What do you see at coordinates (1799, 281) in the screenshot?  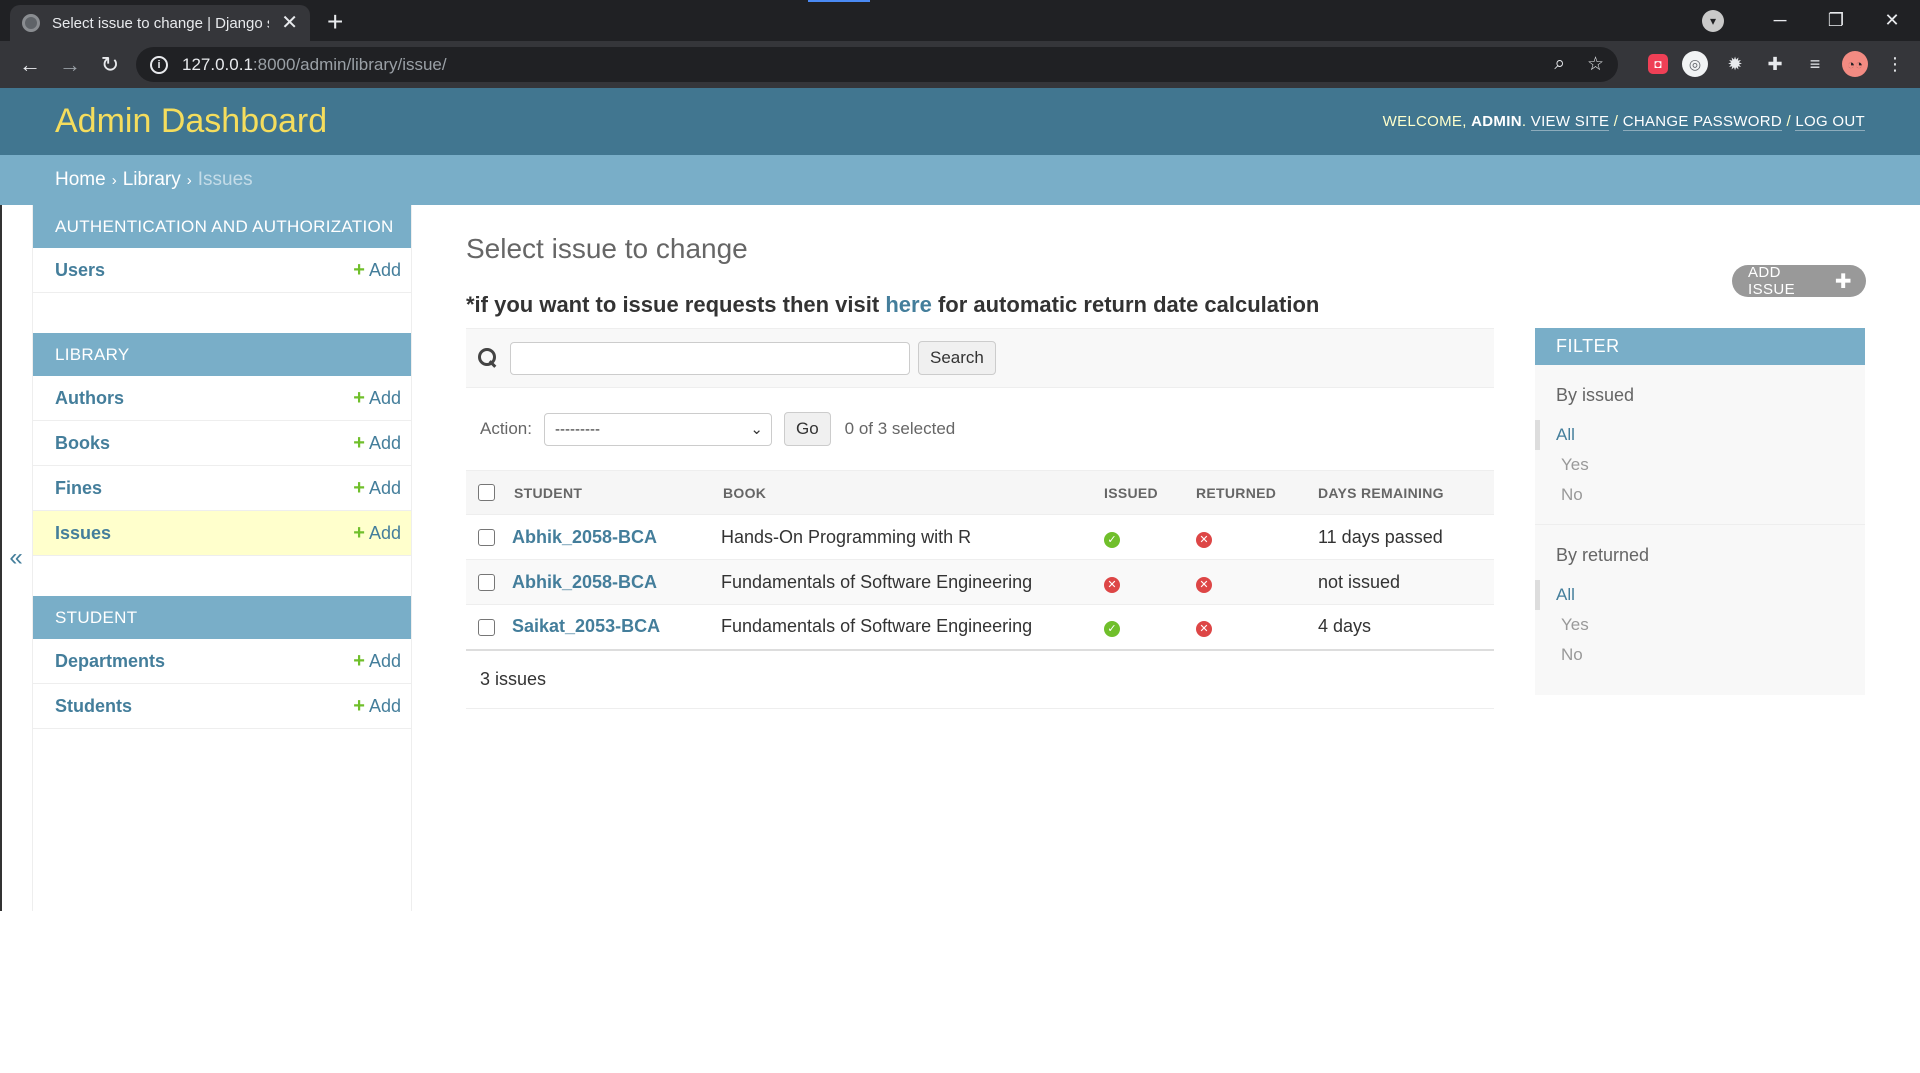 I see `add-issue-button: ADD ISSUE ✚` at bounding box center [1799, 281].